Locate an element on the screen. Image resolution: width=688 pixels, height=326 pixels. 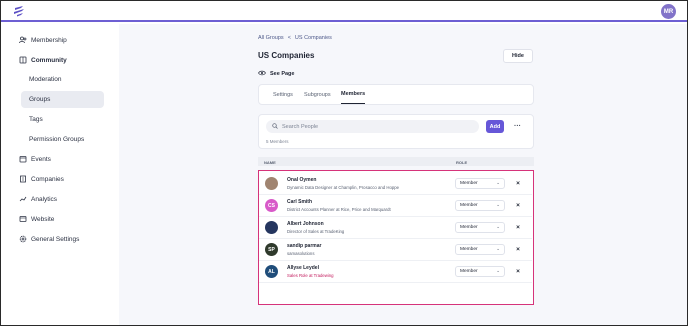
more-options-button: ··· is located at coordinates (517, 126).